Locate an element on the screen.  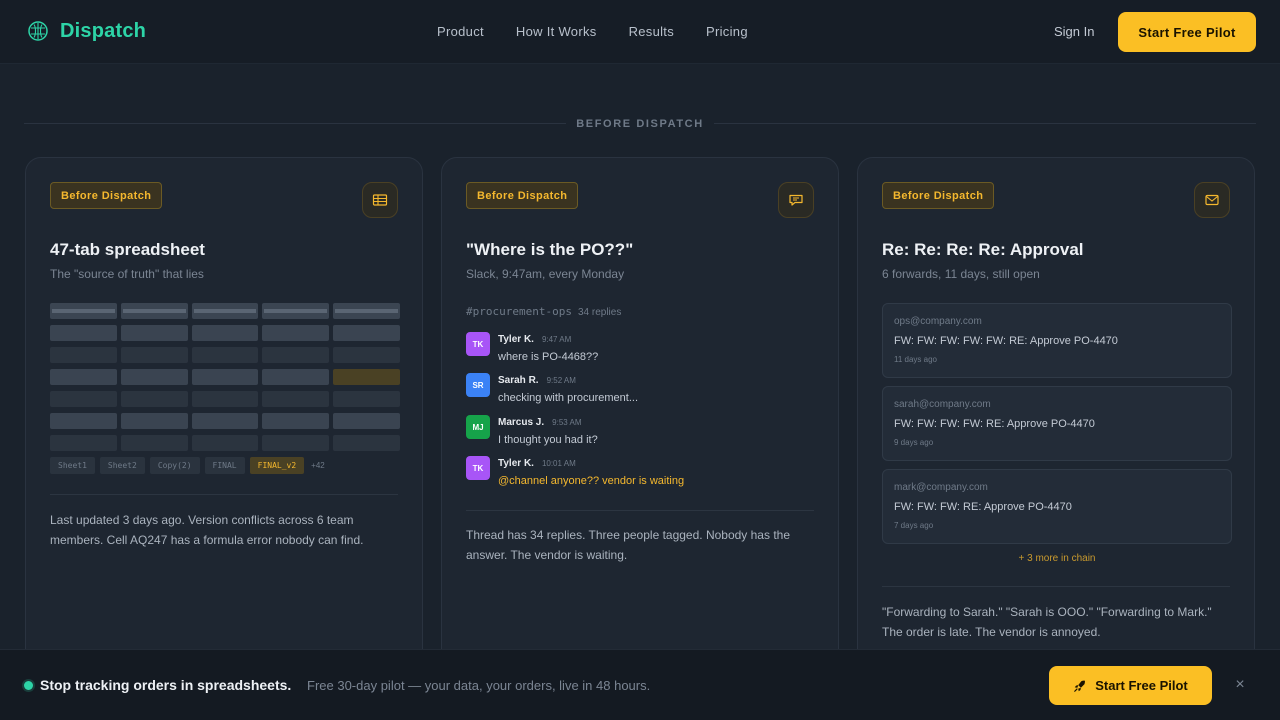
rocket-icon is located at coordinates (1080, 686).